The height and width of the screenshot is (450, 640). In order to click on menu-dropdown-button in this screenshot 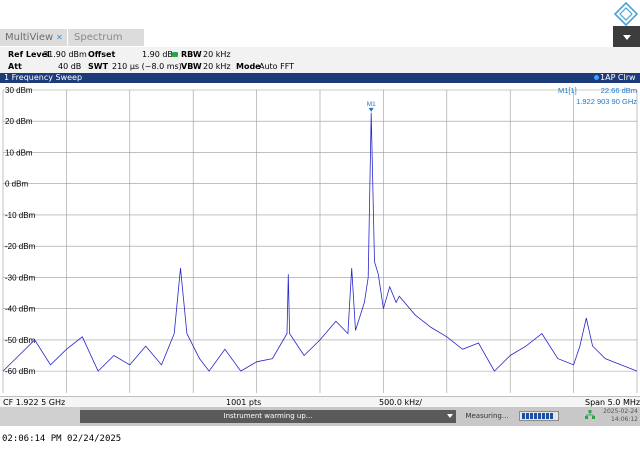, I will do `click(626, 37)`.